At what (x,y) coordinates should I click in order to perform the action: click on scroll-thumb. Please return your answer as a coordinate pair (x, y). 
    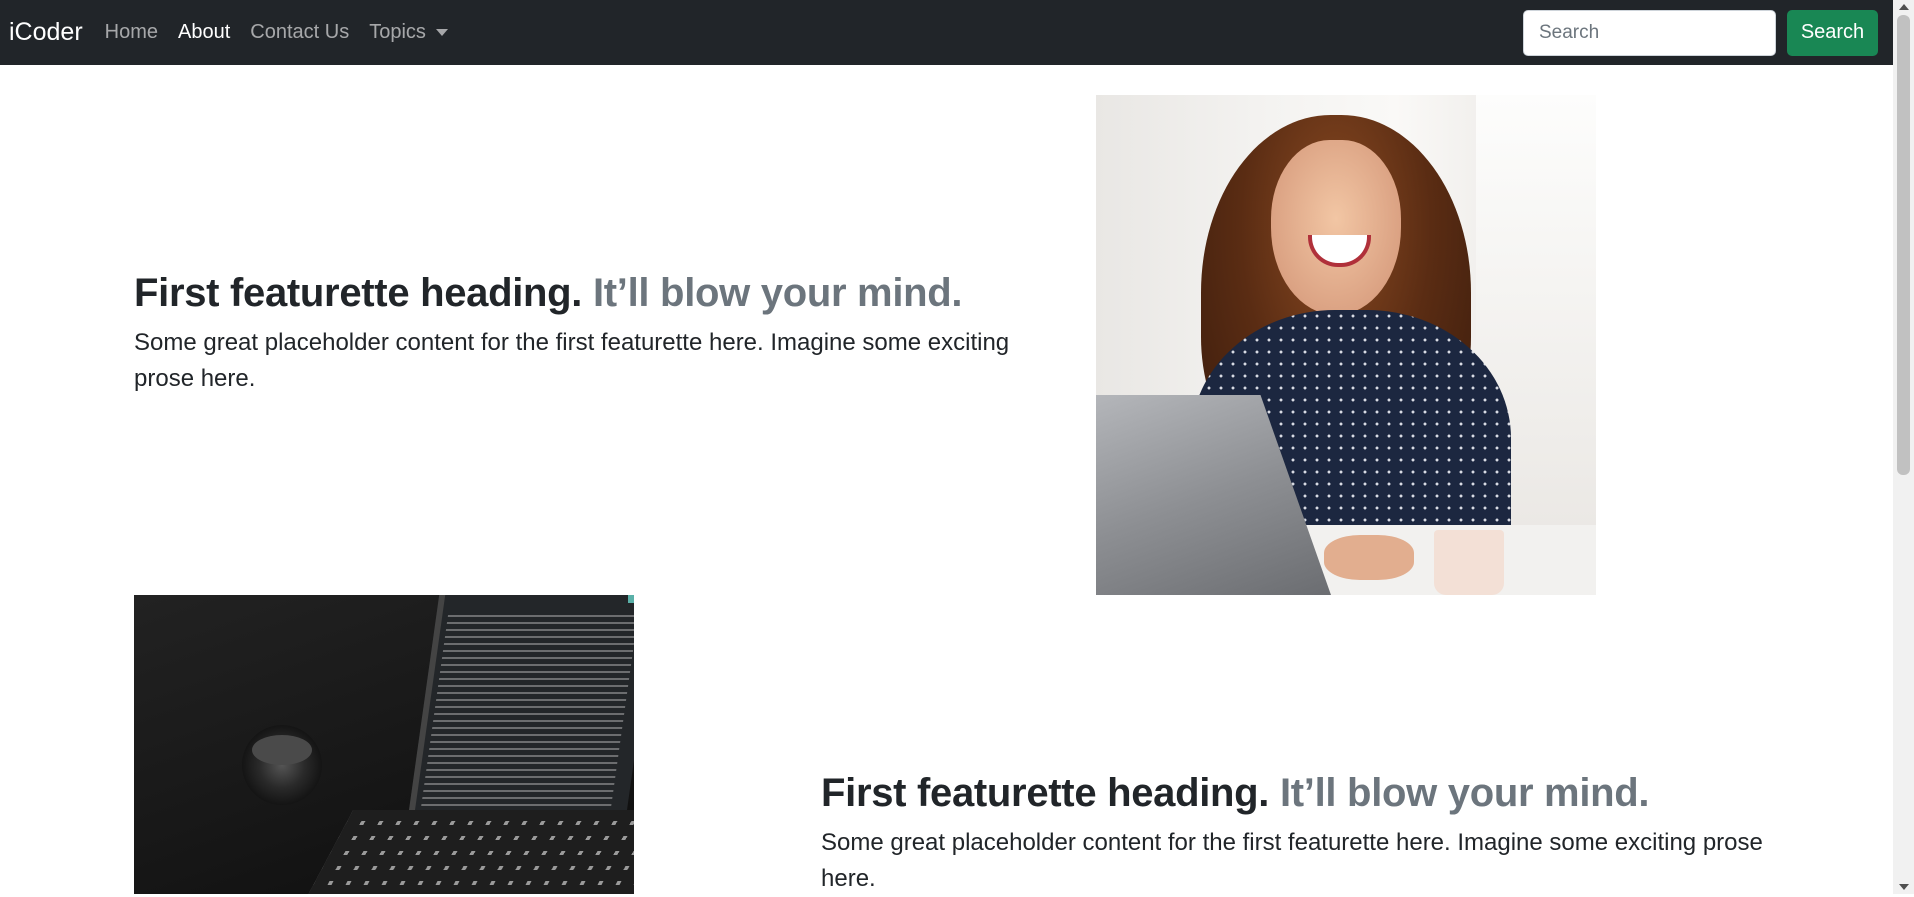
    Looking at the image, I should click on (1903, 245).